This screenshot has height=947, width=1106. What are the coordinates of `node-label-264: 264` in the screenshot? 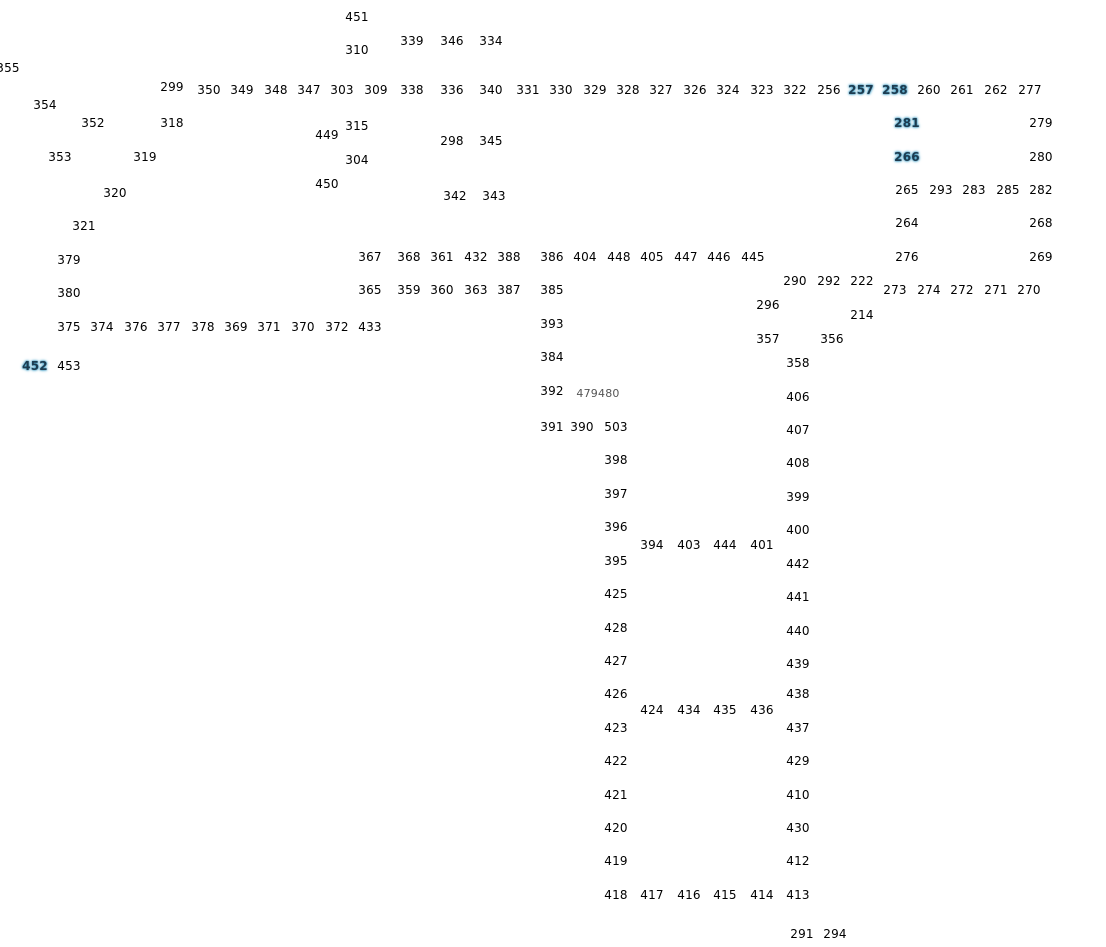 It's located at (907, 223).